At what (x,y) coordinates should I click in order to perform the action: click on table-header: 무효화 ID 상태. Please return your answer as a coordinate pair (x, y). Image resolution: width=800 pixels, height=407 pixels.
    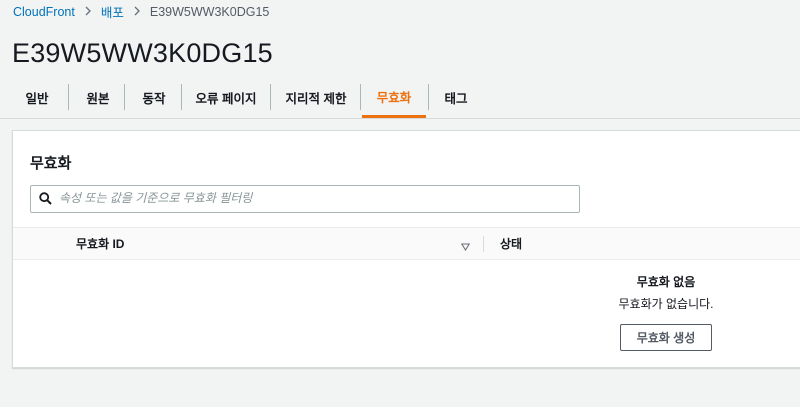
    Looking at the image, I should click on (406, 243).